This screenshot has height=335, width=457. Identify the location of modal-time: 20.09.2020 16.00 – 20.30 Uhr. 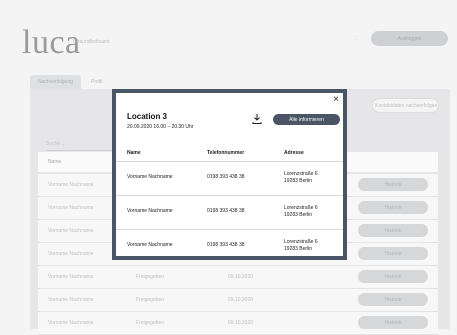
(160, 127).